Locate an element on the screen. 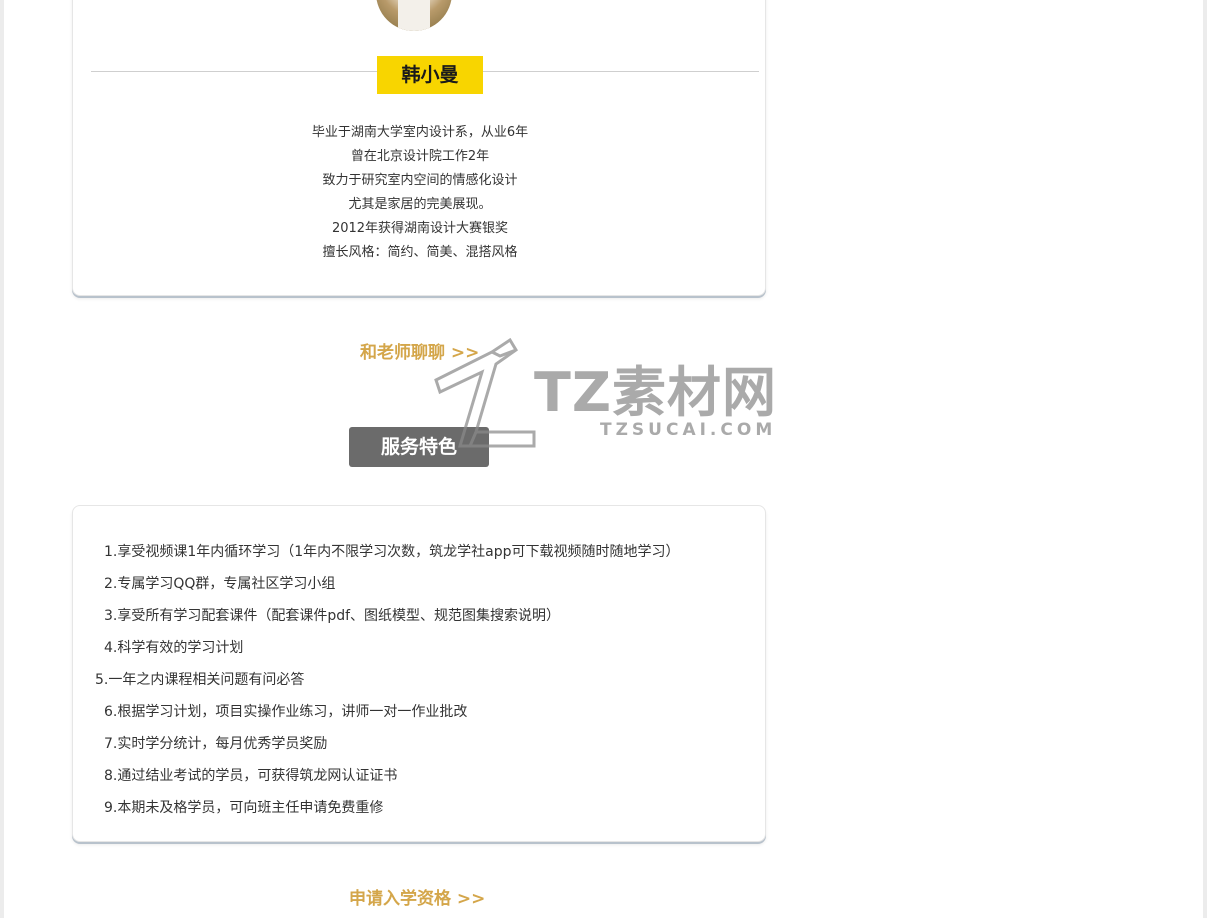 This screenshot has height=918, width=1207. list-item: 7.实时学分统计，每月优秀学员奖励 is located at coordinates (216, 744).